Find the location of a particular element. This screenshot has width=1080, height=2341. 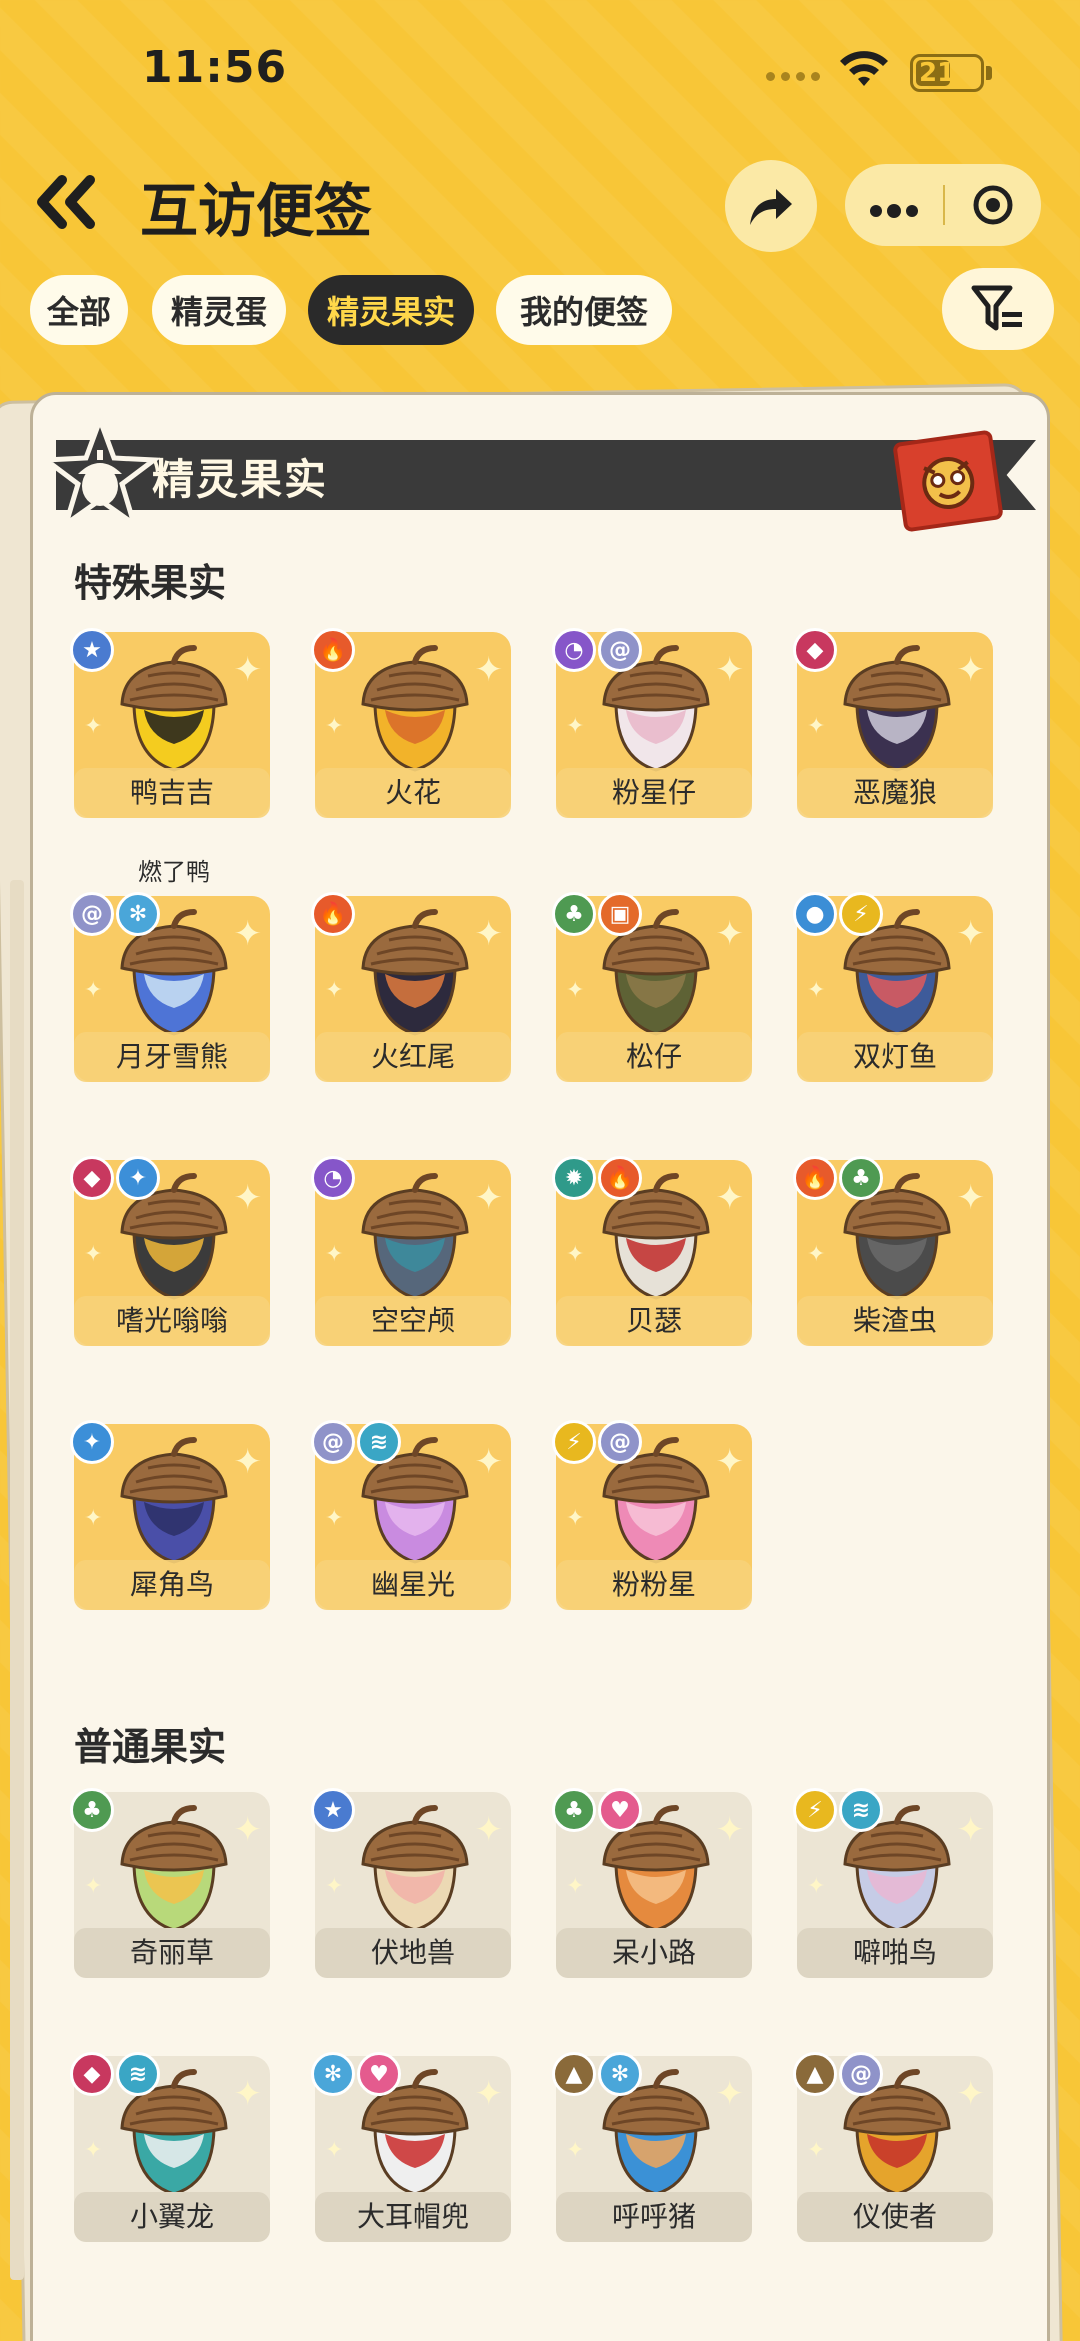

fruit-card: ✦ ✦ ⚡ ≋ 噼啪鸟 is located at coordinates (893, 1885).